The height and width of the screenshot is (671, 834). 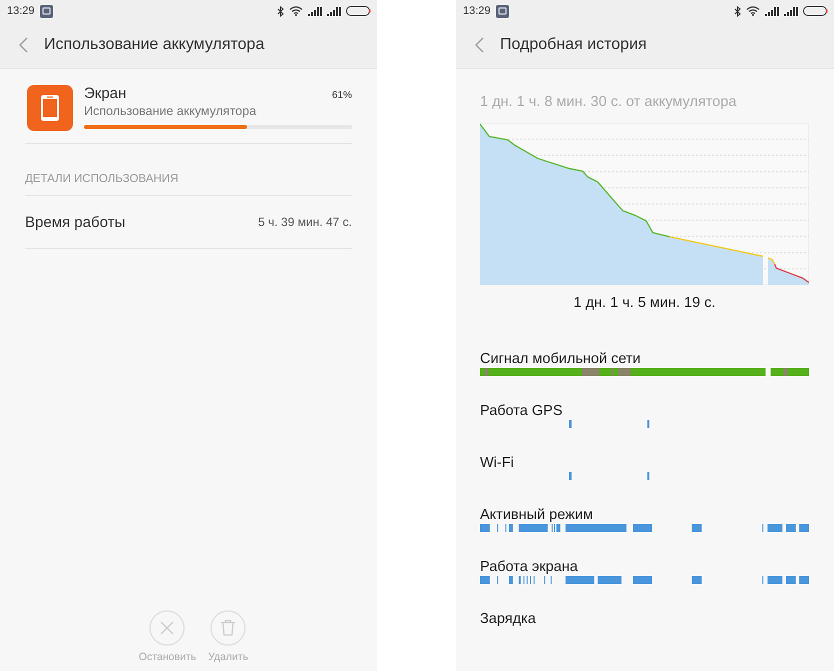 I want to click on app-name: Экран, so click(x=105, y=93).